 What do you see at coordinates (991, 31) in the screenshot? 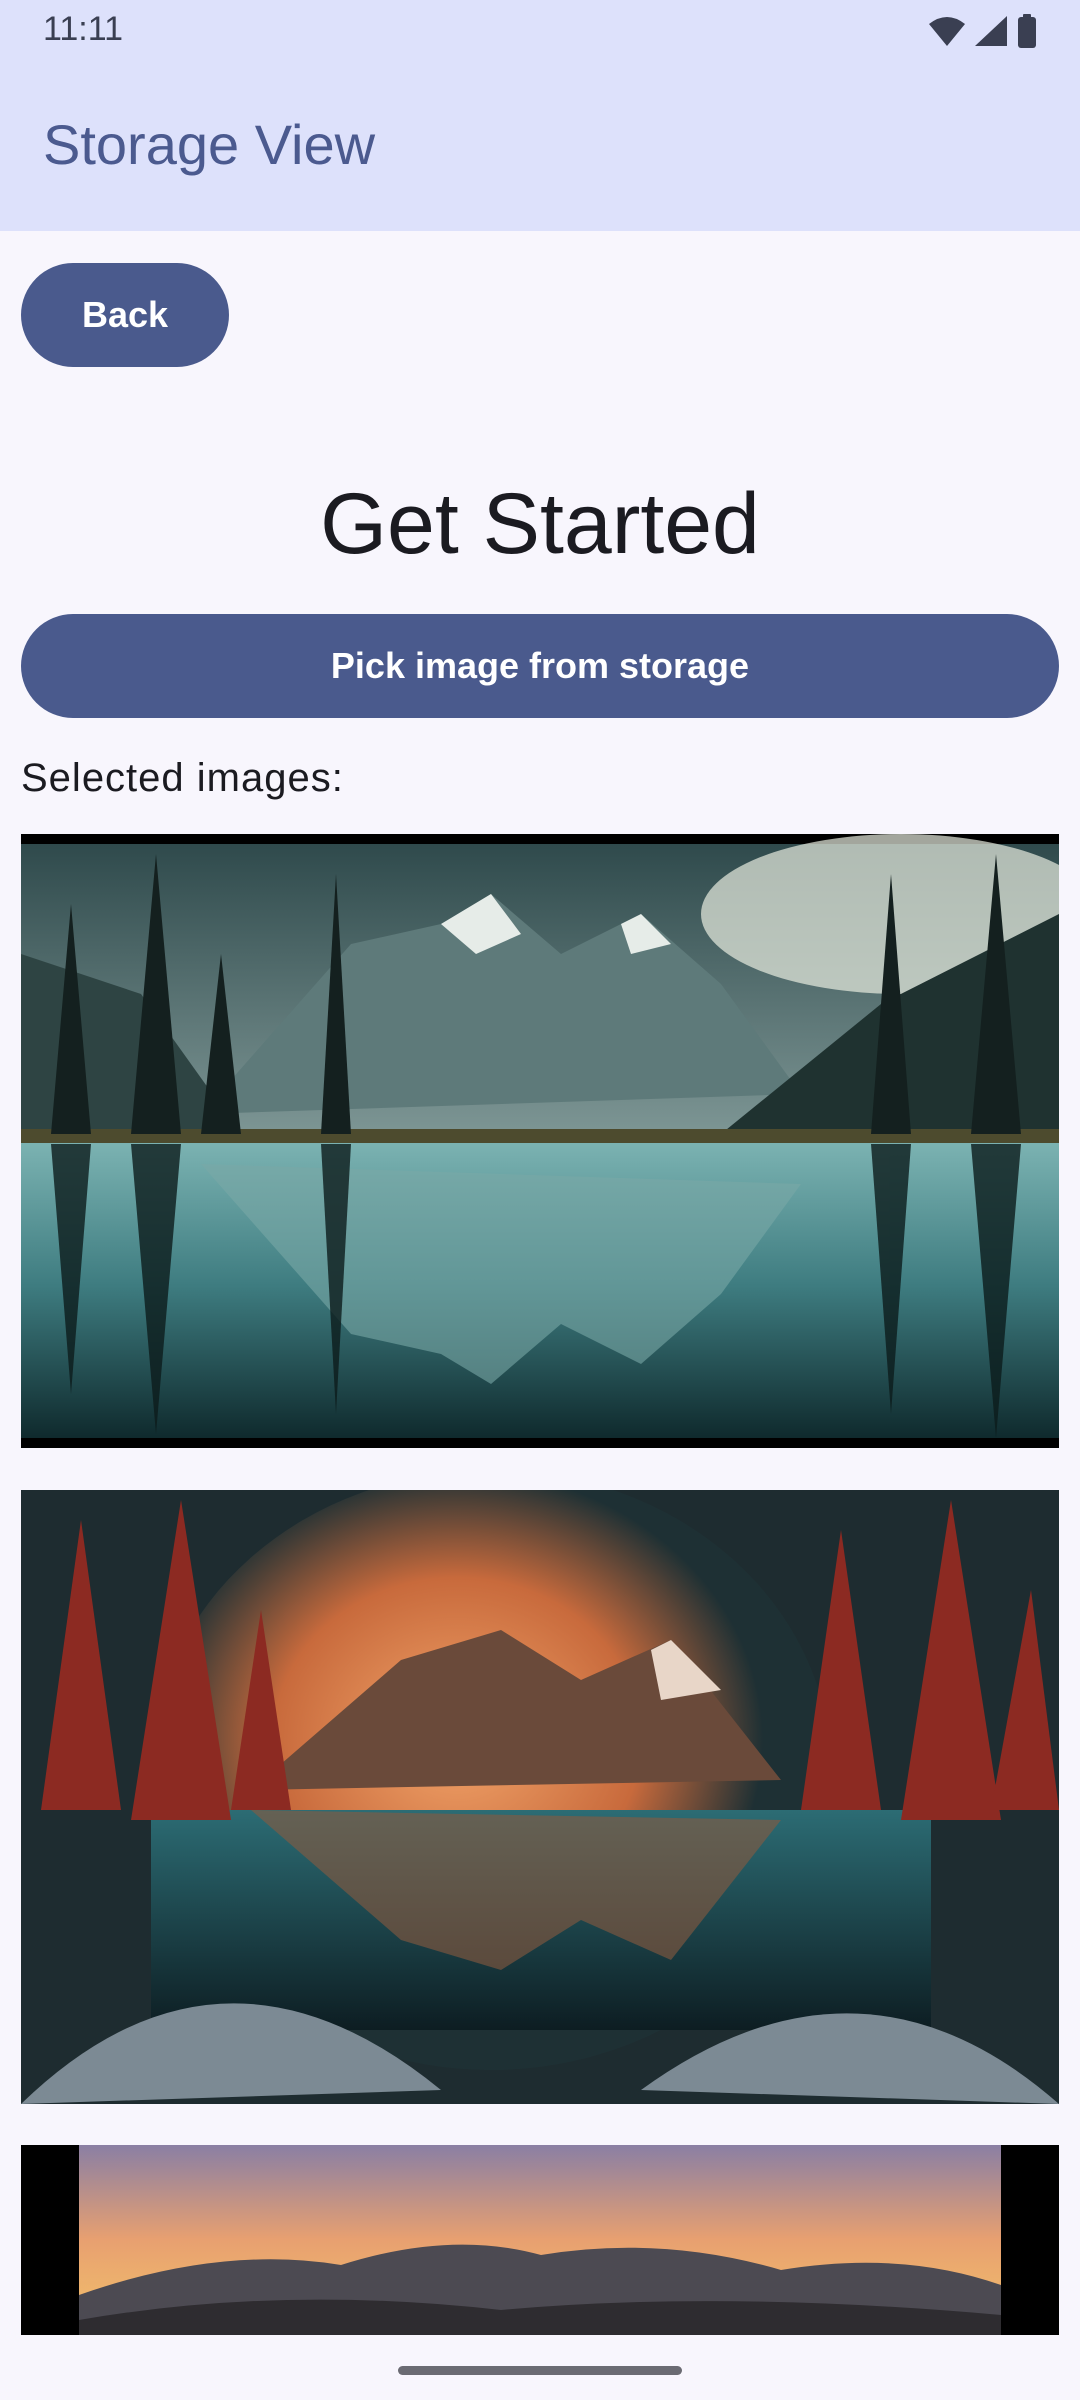
I see `cellular-signal-icon` at bounding box center [991, 31].